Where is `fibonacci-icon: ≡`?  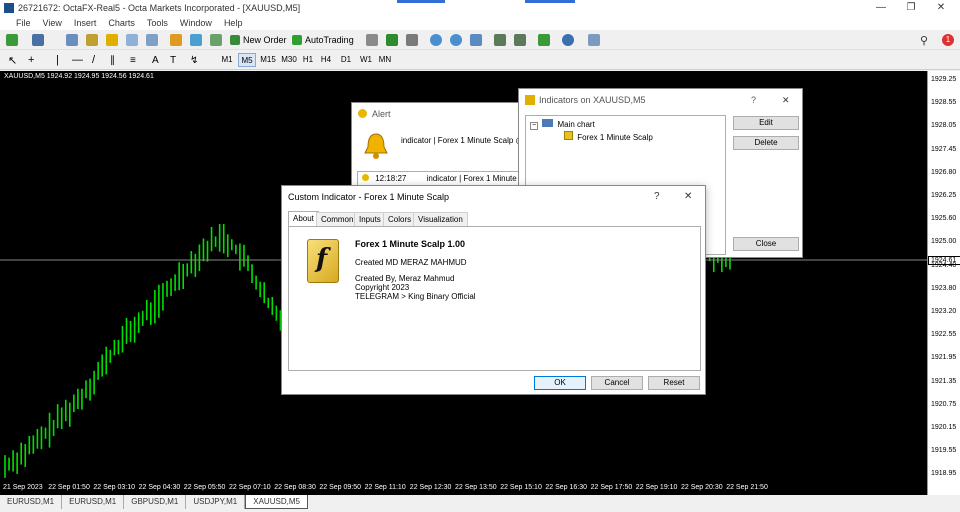
fibonacci-icon: ≡ is located at coordinates (133, 60).